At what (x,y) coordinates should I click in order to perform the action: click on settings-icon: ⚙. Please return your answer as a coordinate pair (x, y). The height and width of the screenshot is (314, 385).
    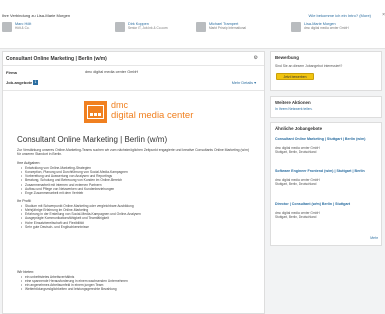
    Looking at the image, I should click on (256, 58).